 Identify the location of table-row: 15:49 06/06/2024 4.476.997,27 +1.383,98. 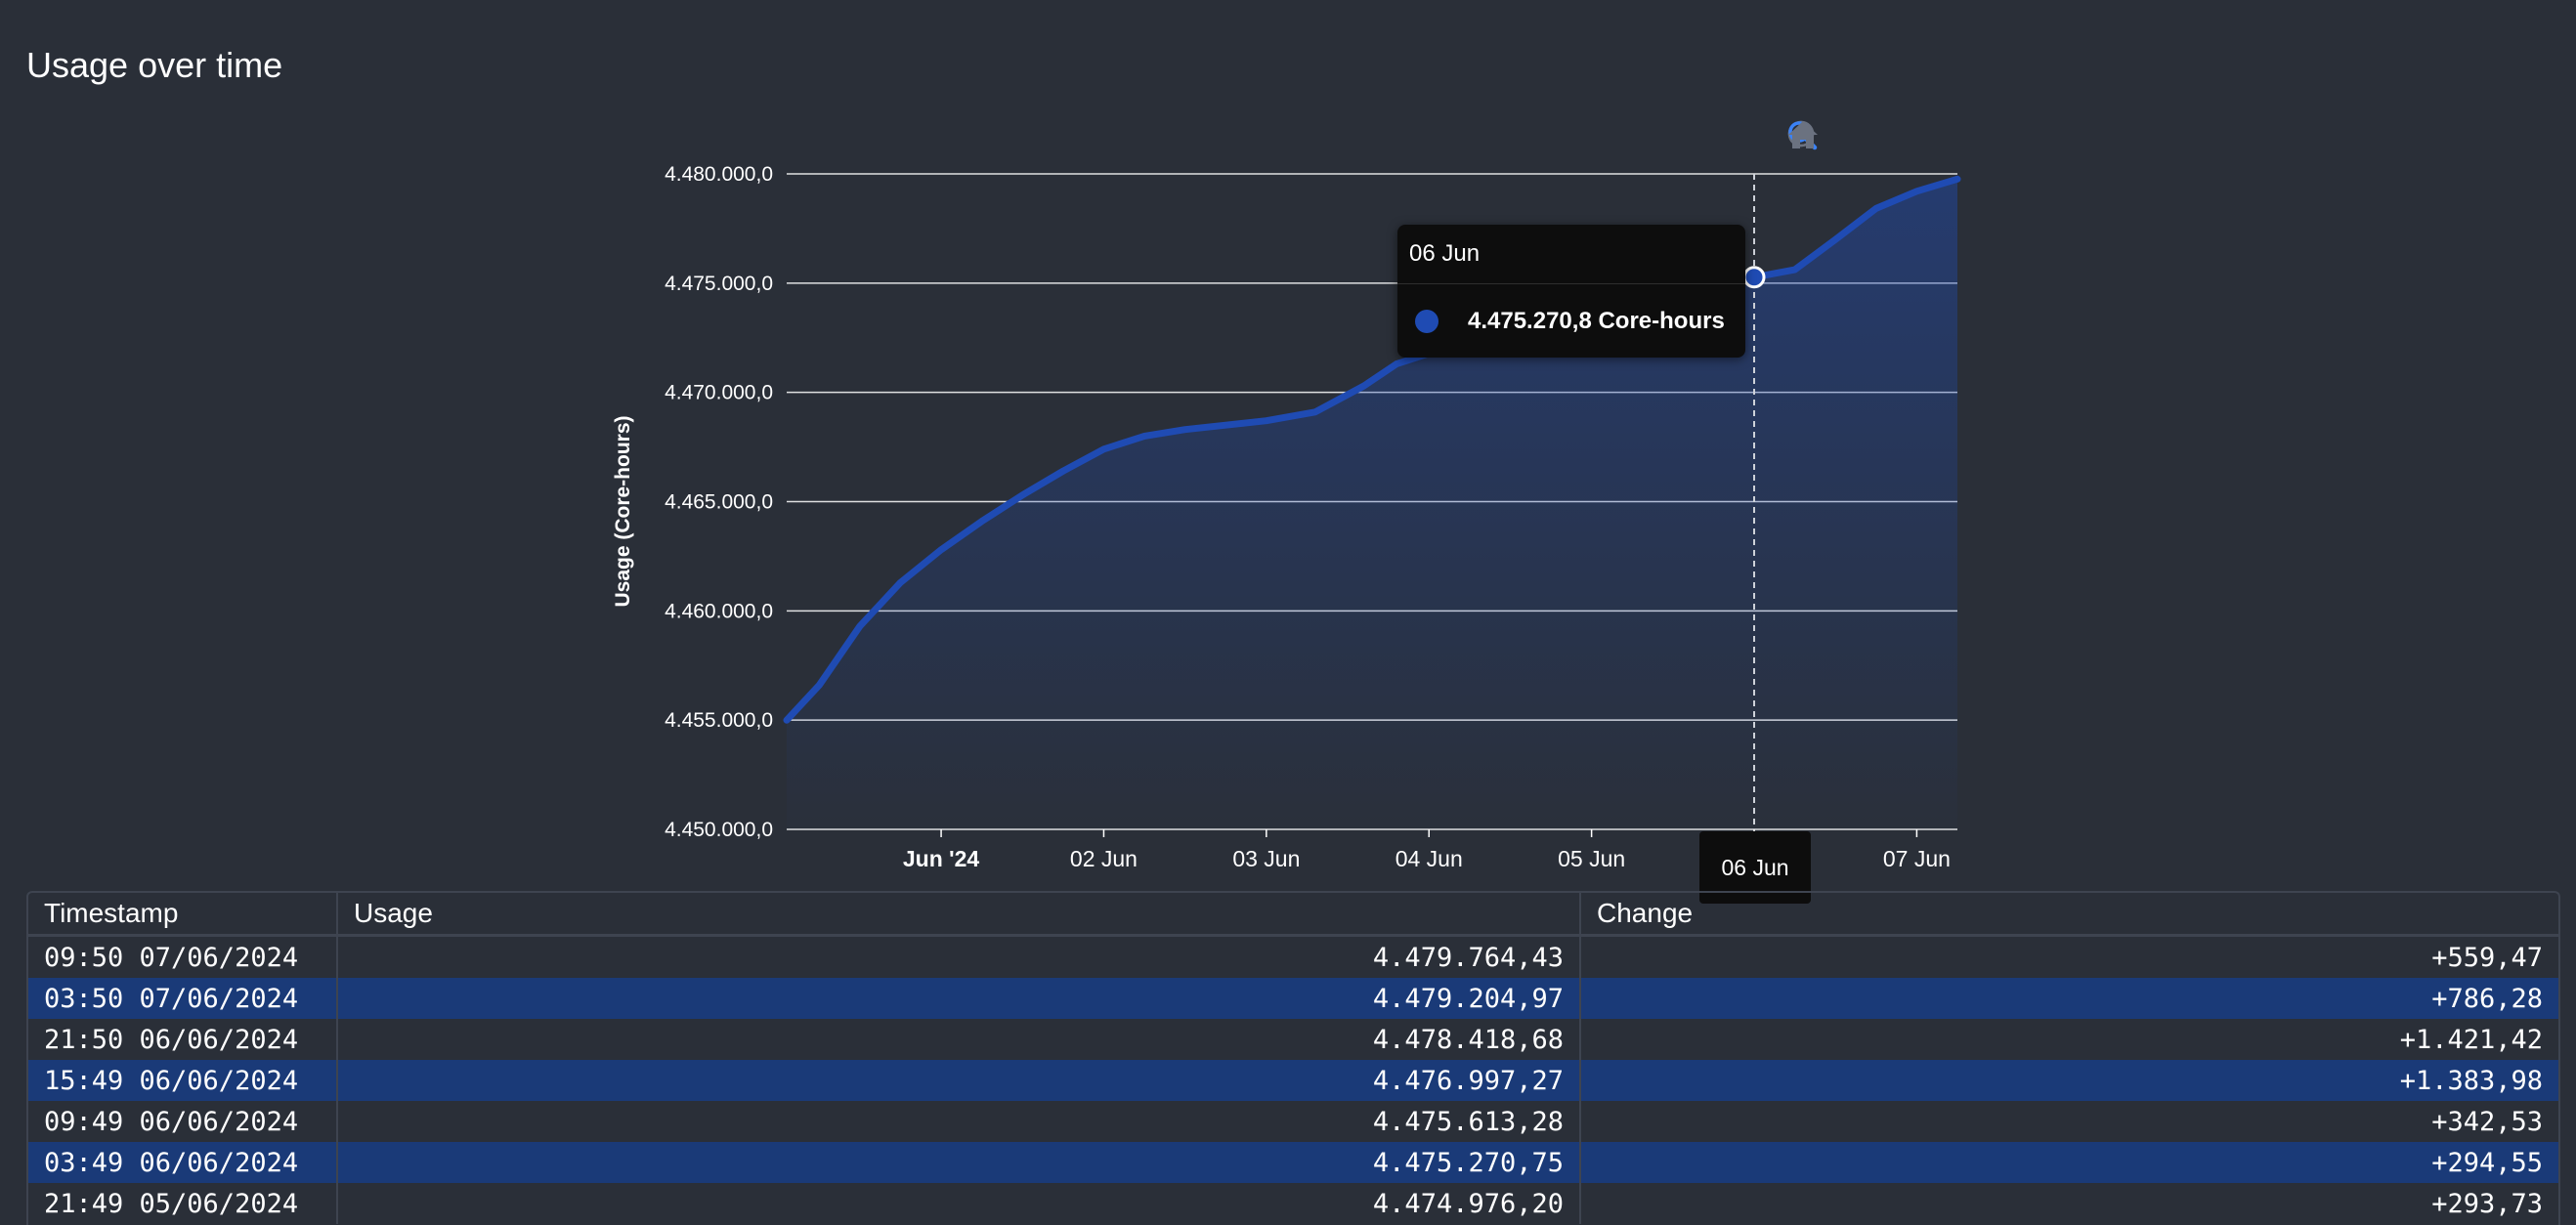
(1293, 1081).